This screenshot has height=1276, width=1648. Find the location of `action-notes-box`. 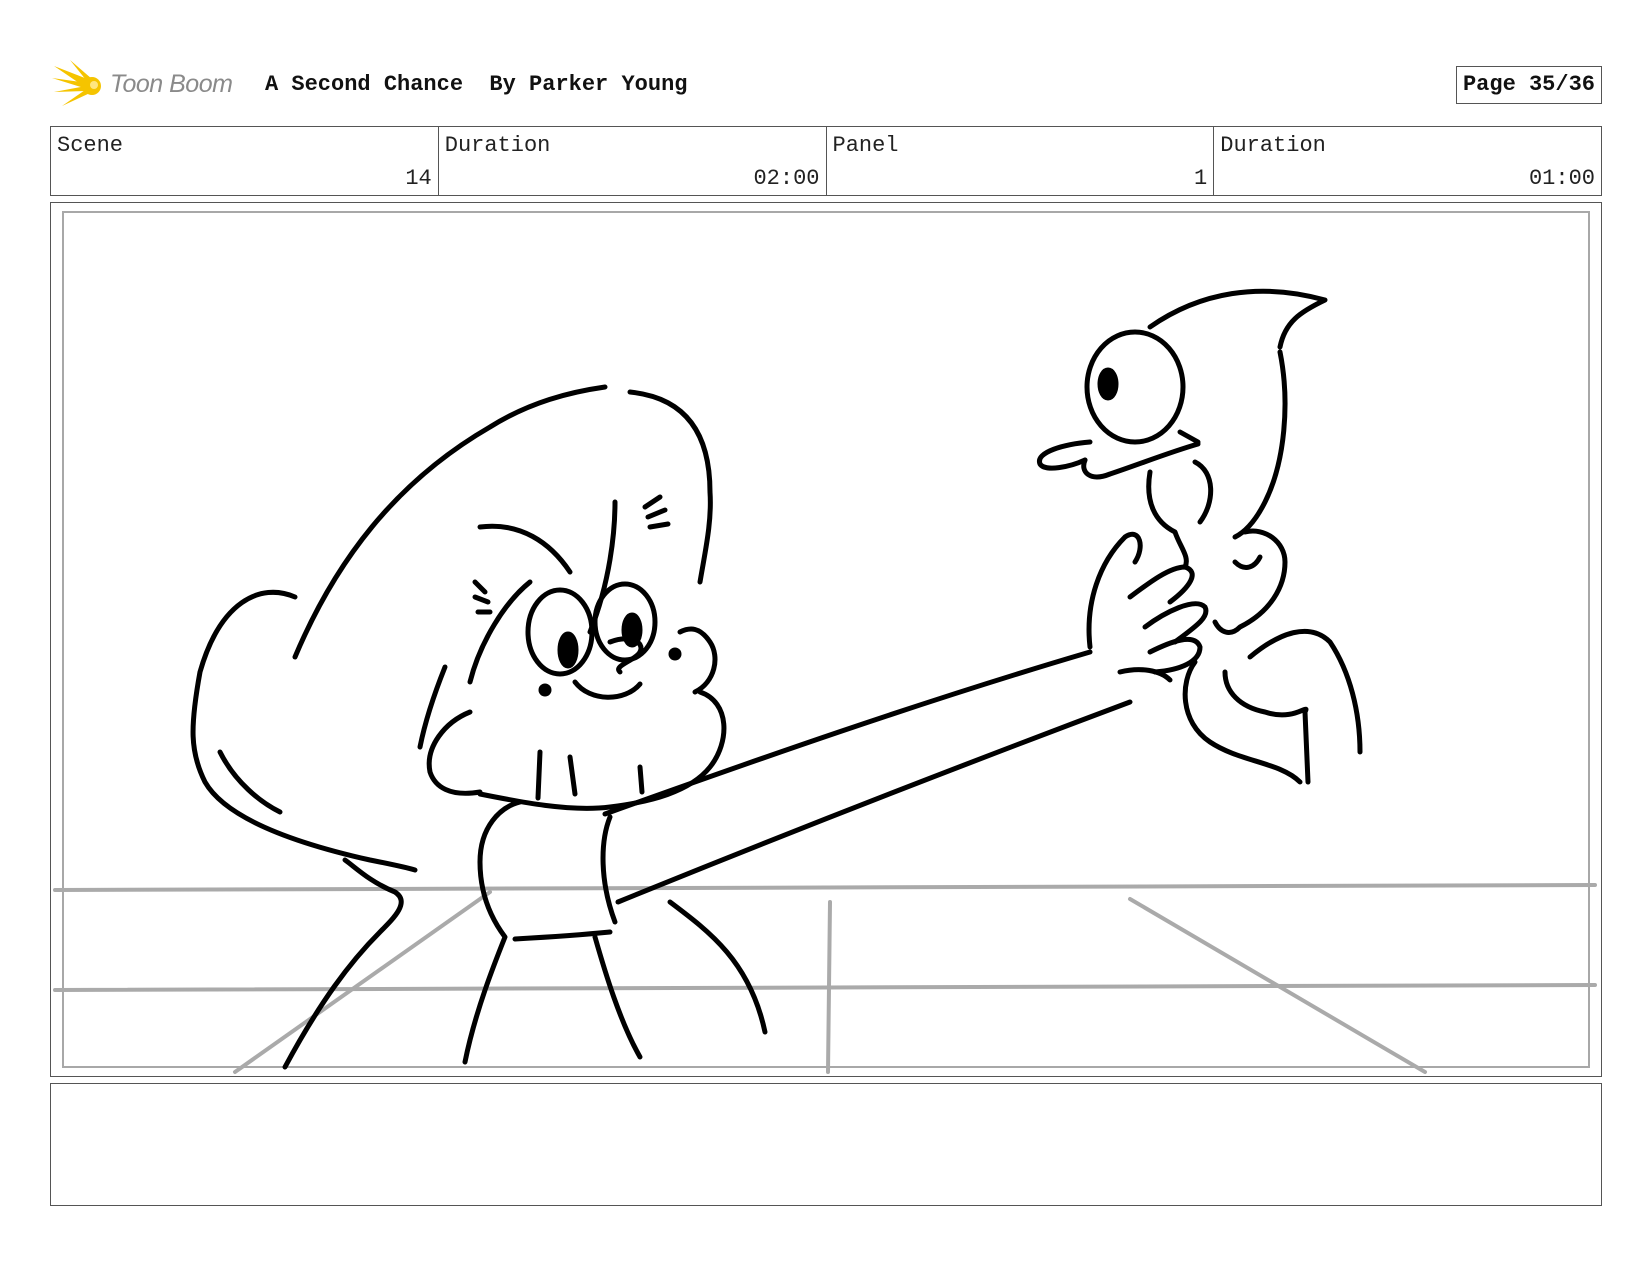

action-notes-box is located at coordinates (826, 1144).